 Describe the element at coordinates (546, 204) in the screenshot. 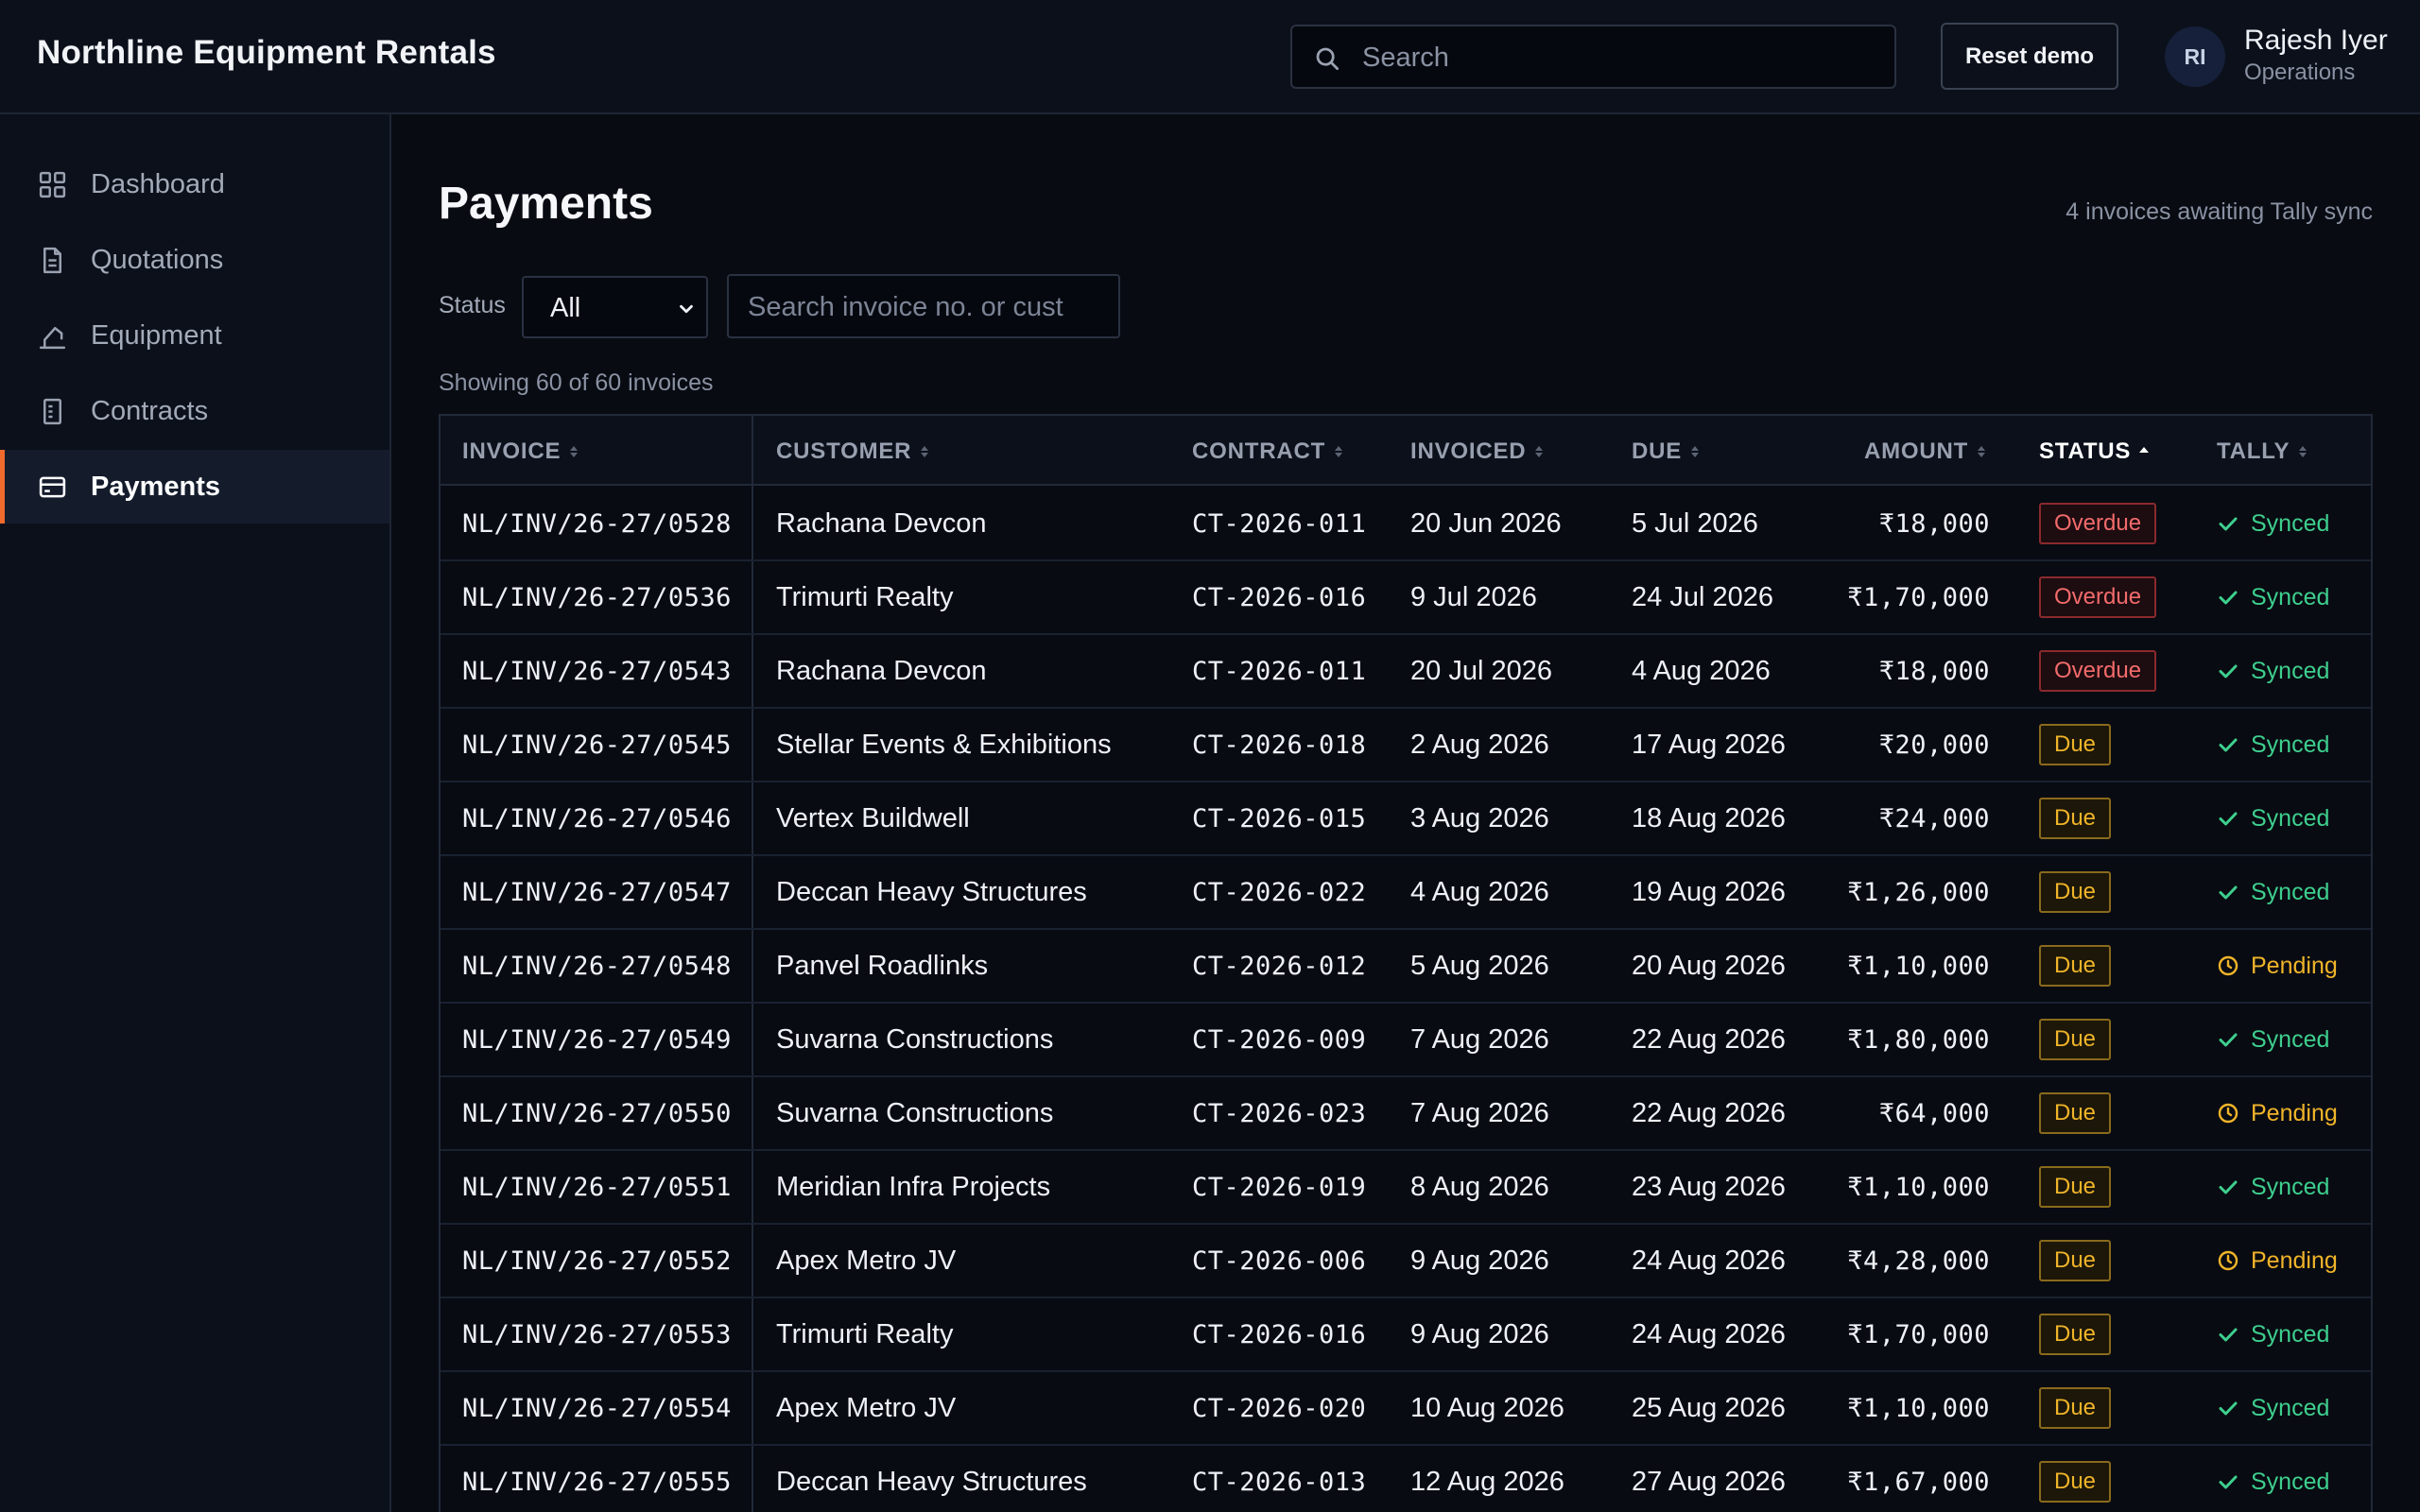

I see `page-title: Payments` at that location.